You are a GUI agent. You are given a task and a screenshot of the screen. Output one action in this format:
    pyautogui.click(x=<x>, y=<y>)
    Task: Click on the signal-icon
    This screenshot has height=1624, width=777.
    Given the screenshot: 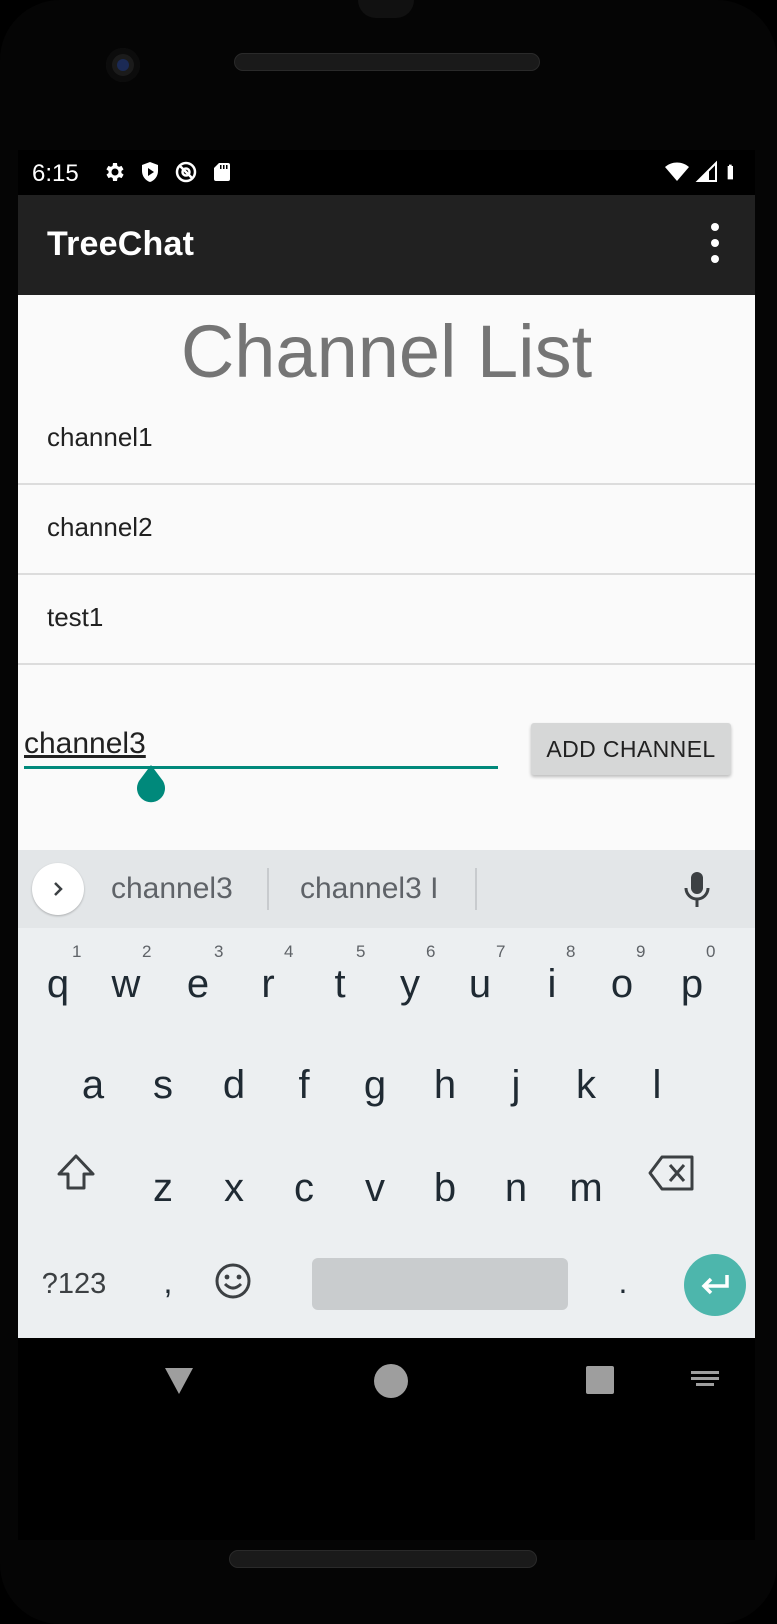 What is the action you would take?
    pyautogui.click(x=706, y=171)
    